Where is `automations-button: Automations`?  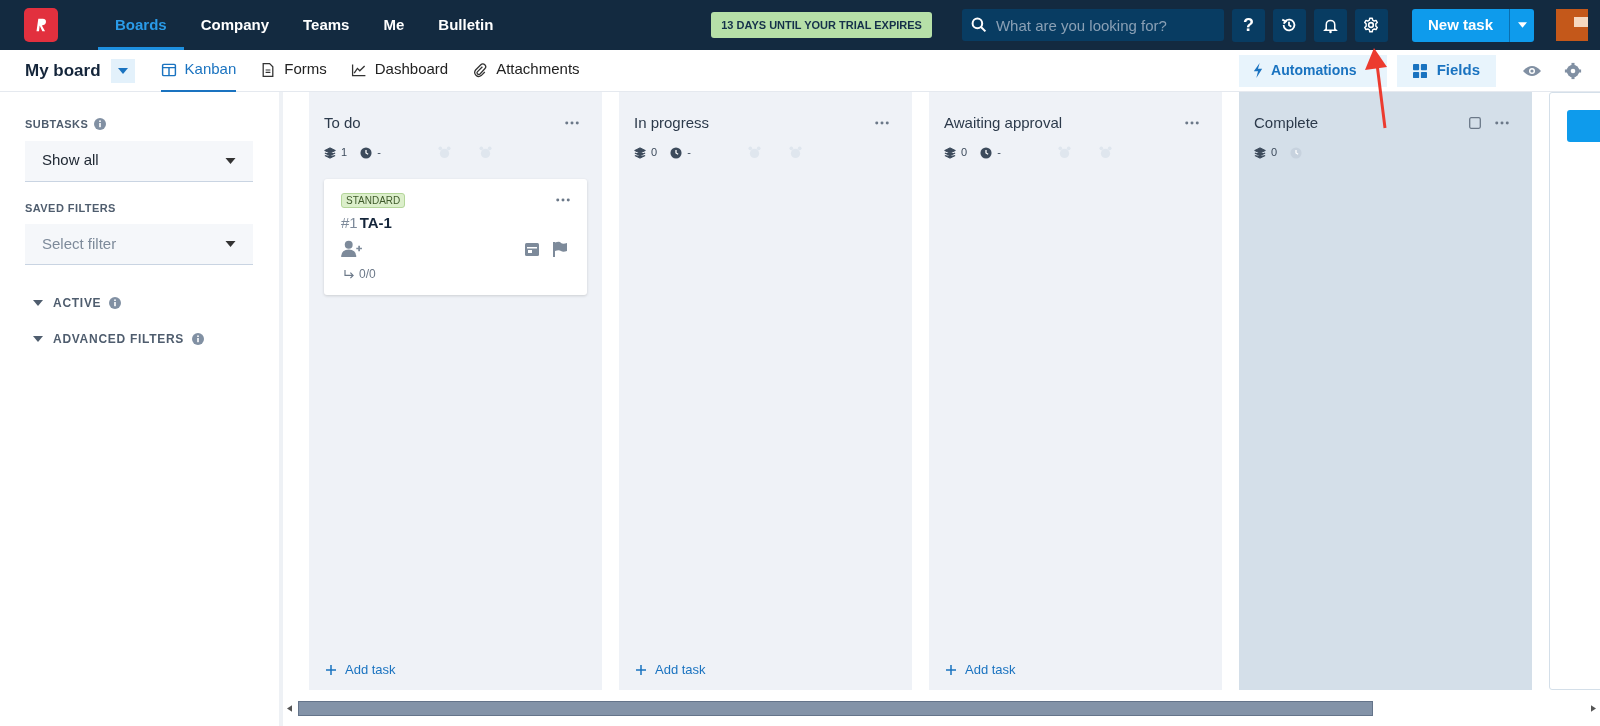
automations-button: Automations is located at coordinates (1313, 70).